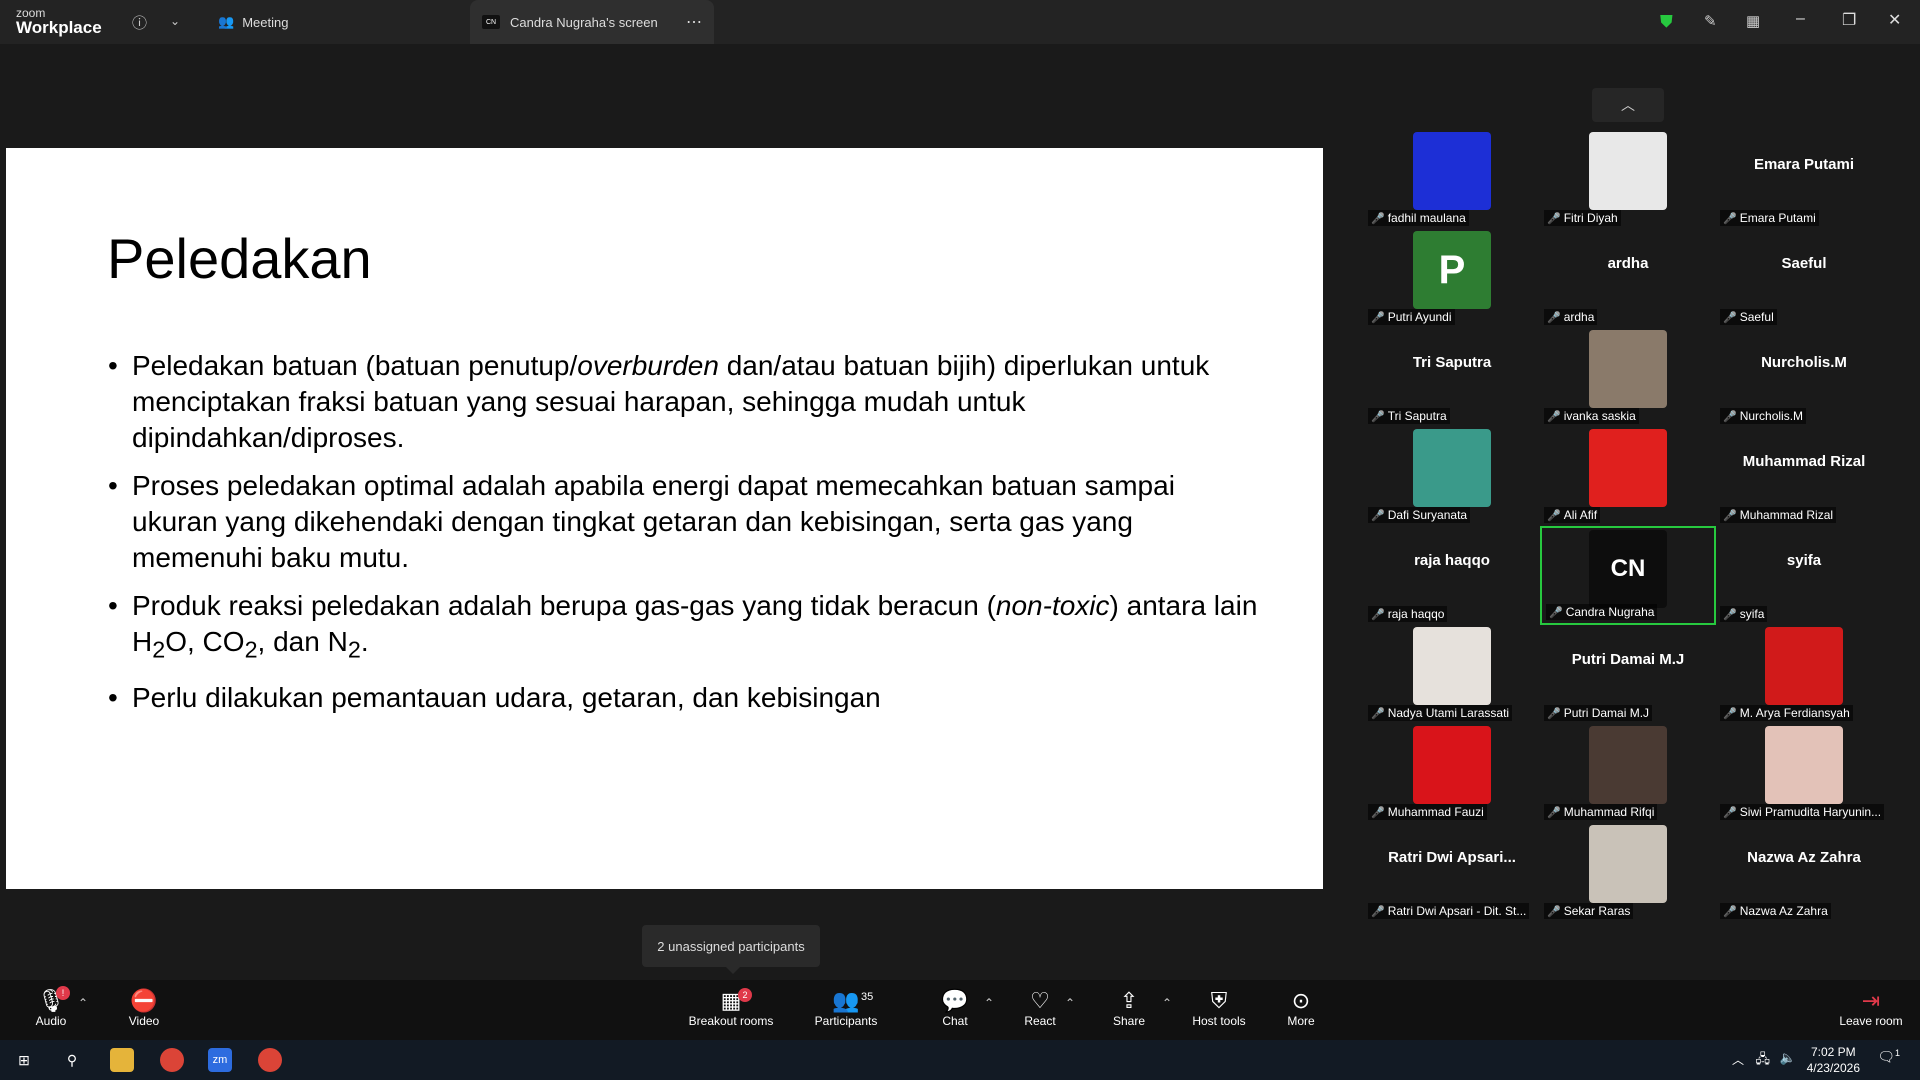 This screenshot has height=1080, width=1920. I want to click on participant-name-label: 🎤 Nurcholis.M, so click(1763, 416).